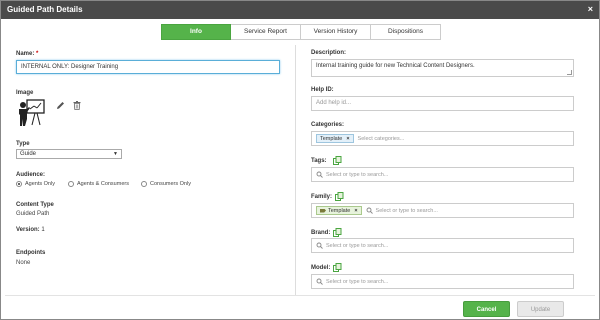  Describe the element at coordinates (540, 309) in the screenshot. I see `update-button: Update` at that location.